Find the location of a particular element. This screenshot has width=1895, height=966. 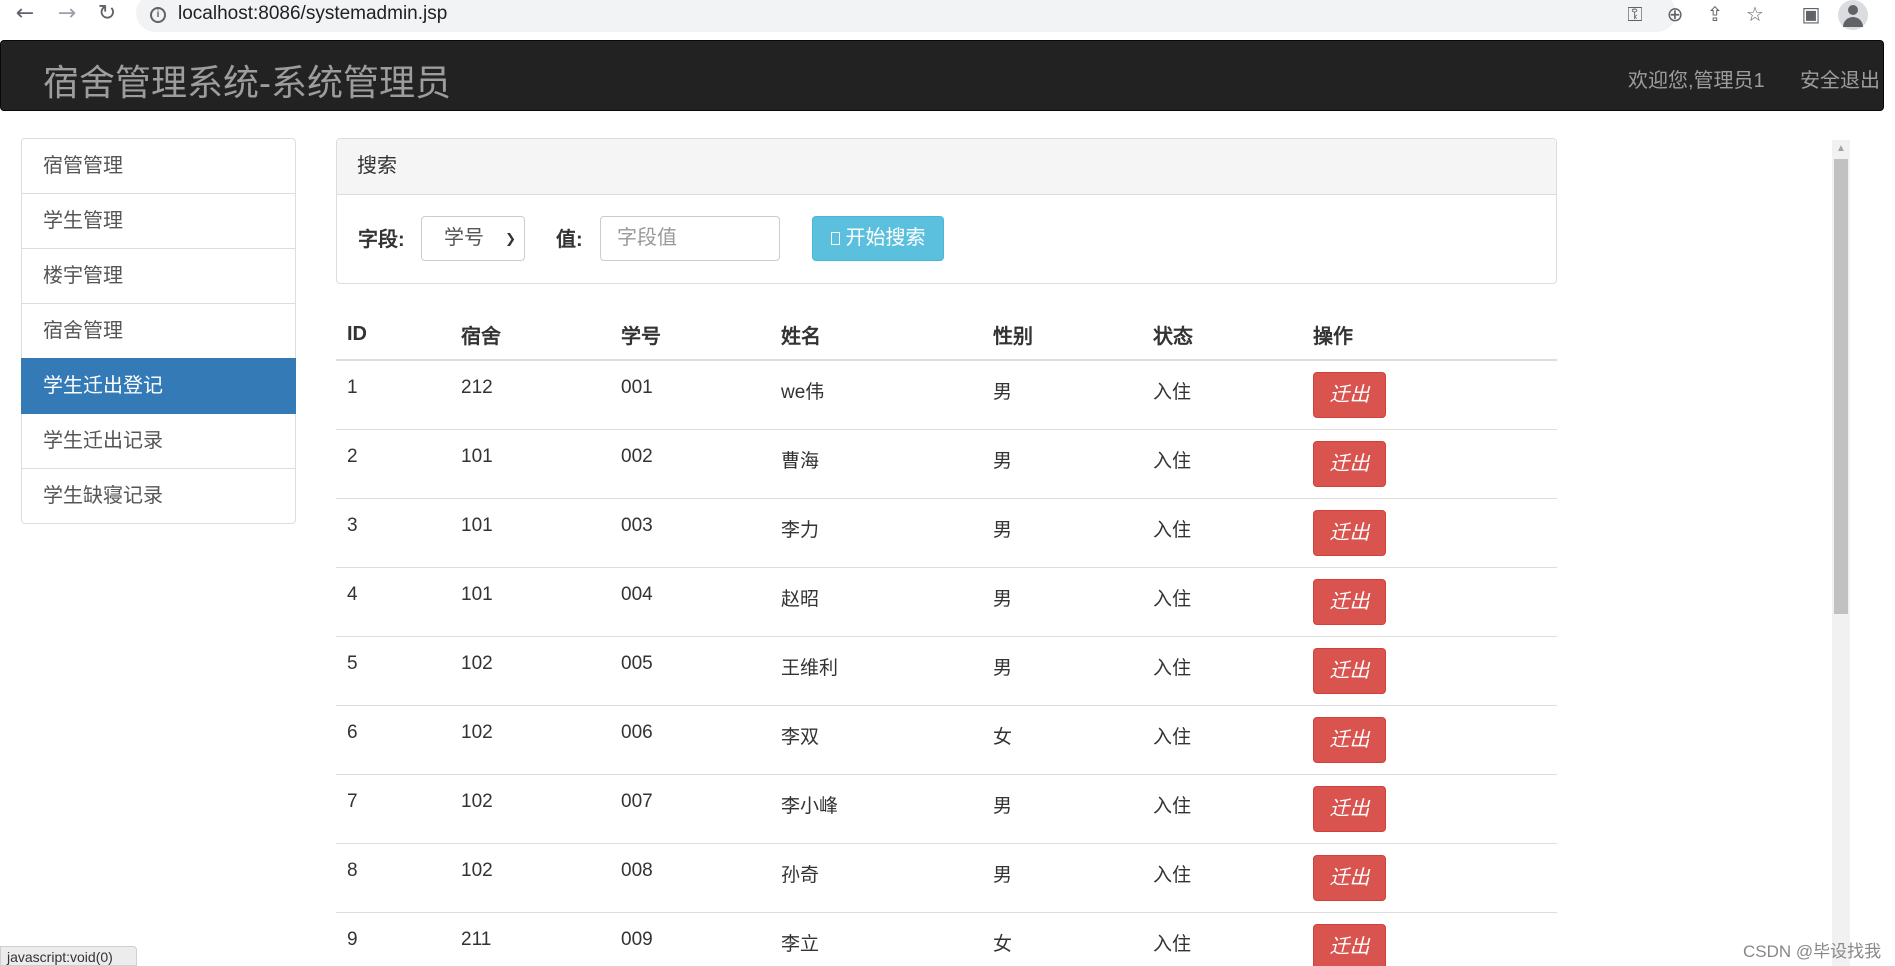

link-status-bar: javascript:void(0) is located at coordinates (68, 956).